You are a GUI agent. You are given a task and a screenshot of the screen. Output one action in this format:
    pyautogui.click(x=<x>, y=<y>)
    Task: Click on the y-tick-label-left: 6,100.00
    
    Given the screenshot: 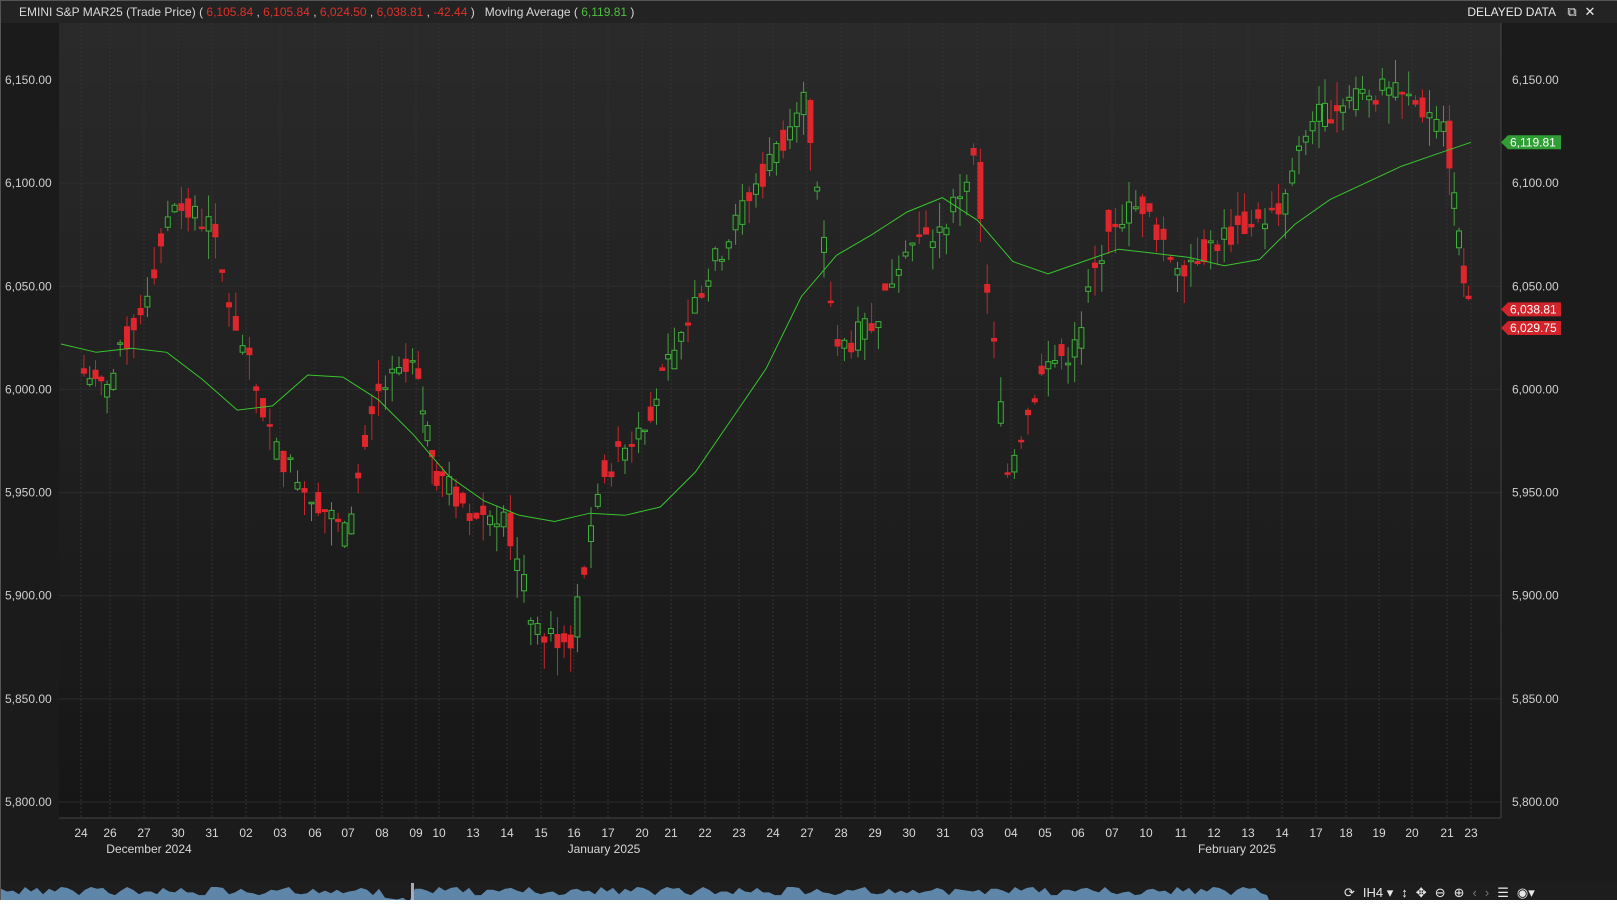 What is the action you would take?
    pyautogui.click(x=28, y=183)
    